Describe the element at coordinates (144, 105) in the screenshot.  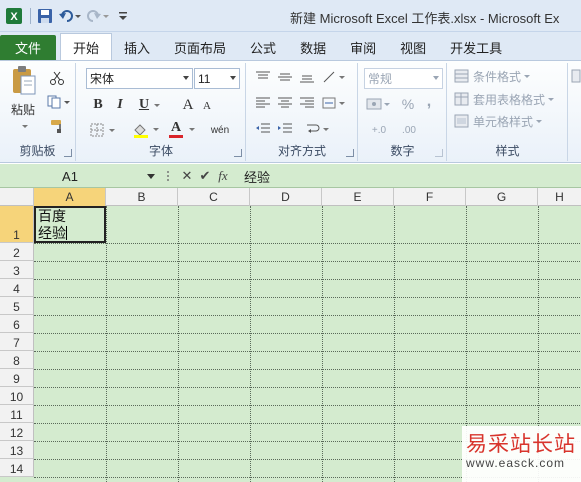
I see `underline-button: U` at that location.